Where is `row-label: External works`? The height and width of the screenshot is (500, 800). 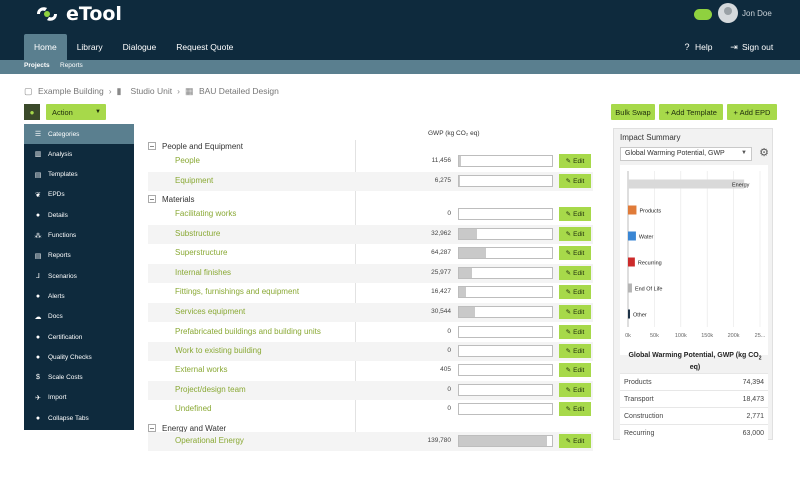
row-label: External works is located at coordinates (201, 369).